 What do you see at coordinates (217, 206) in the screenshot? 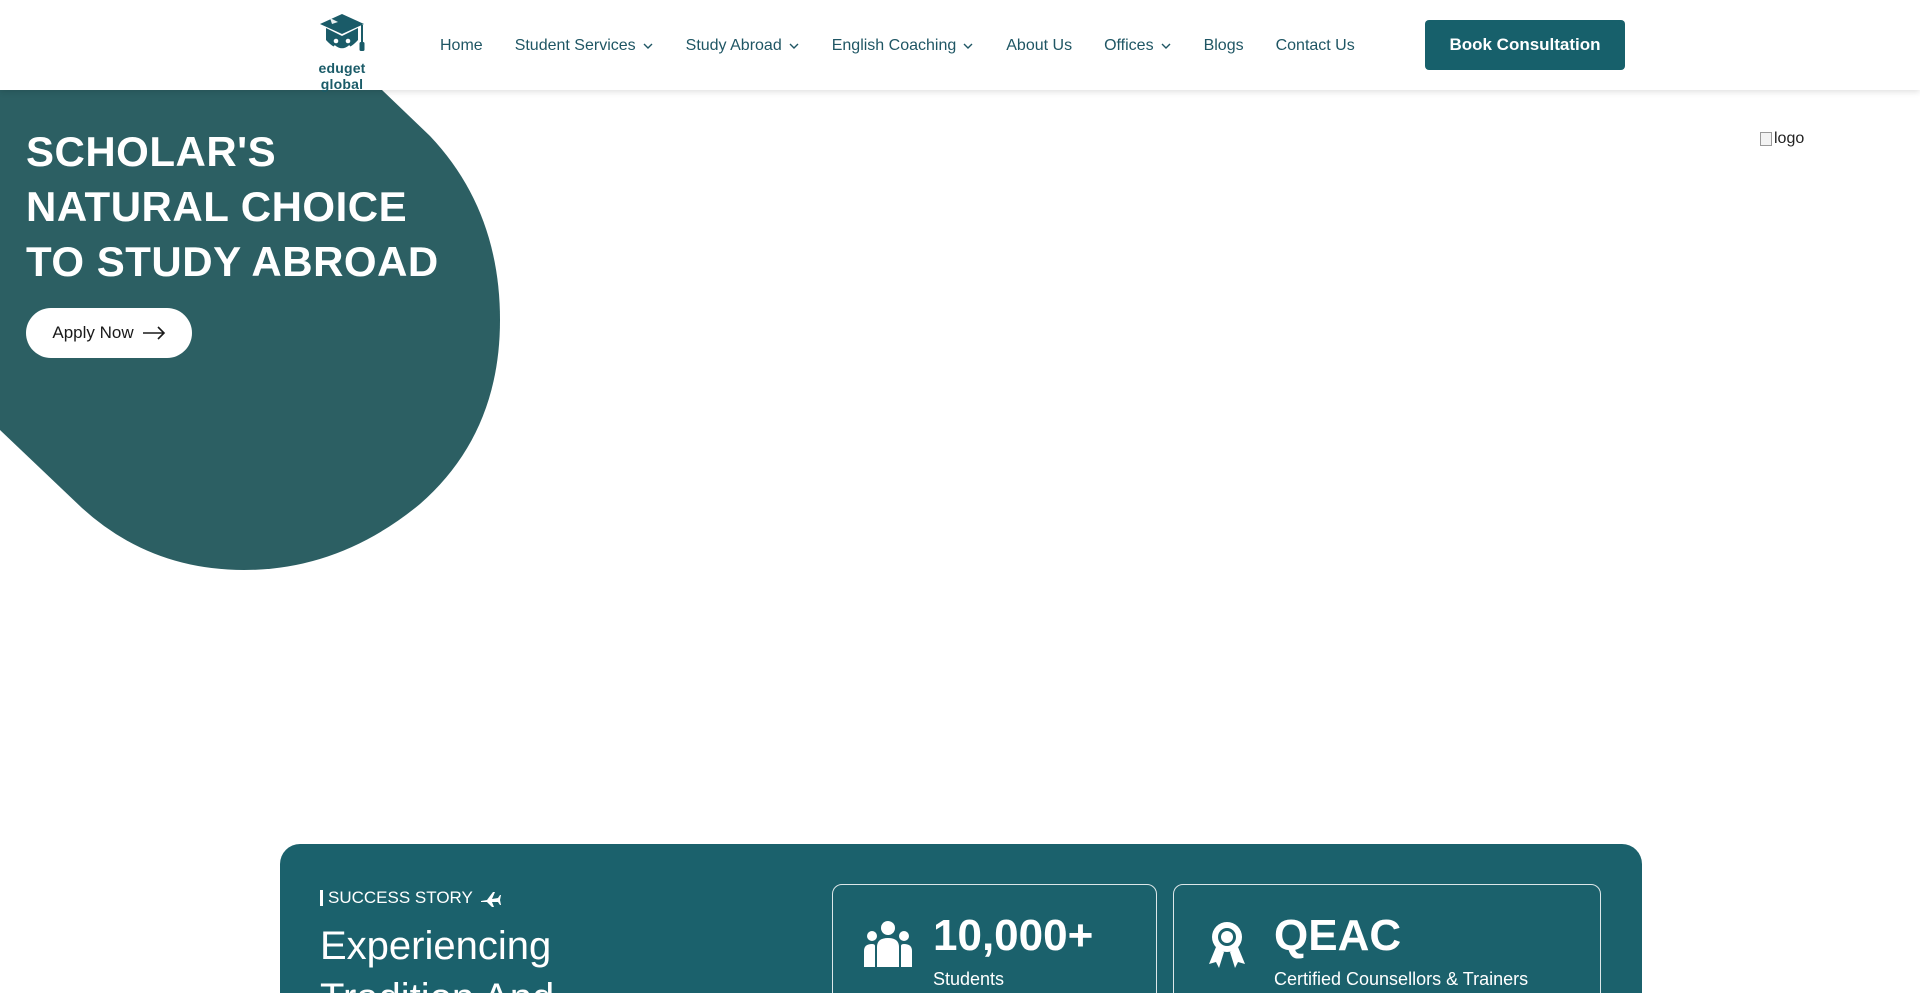
I see `hero-title-line: NATURAL CHOICE` at bounding box center [217, 206].